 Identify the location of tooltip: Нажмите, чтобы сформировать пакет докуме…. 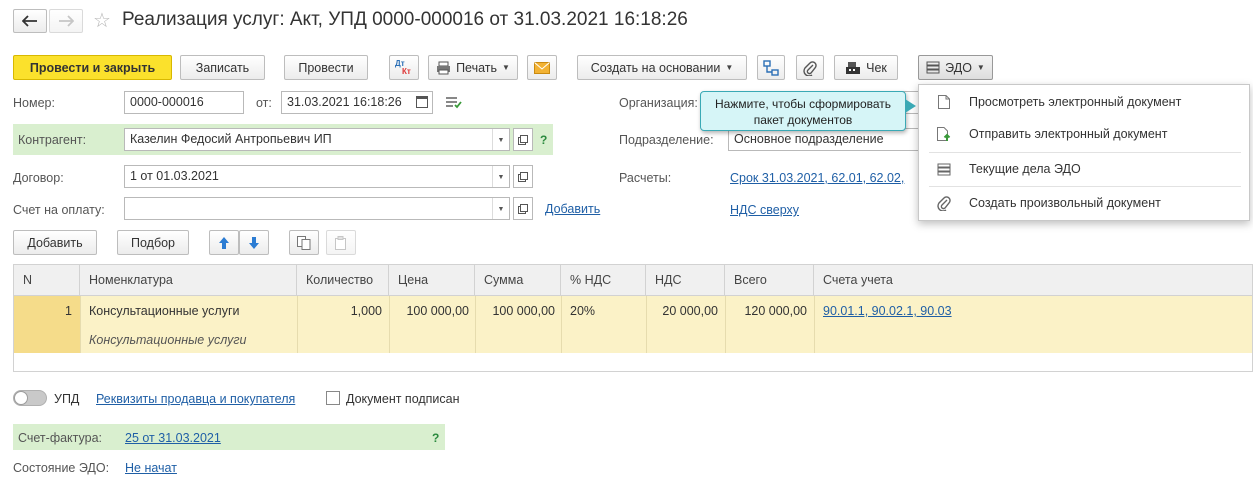
(803, 111).